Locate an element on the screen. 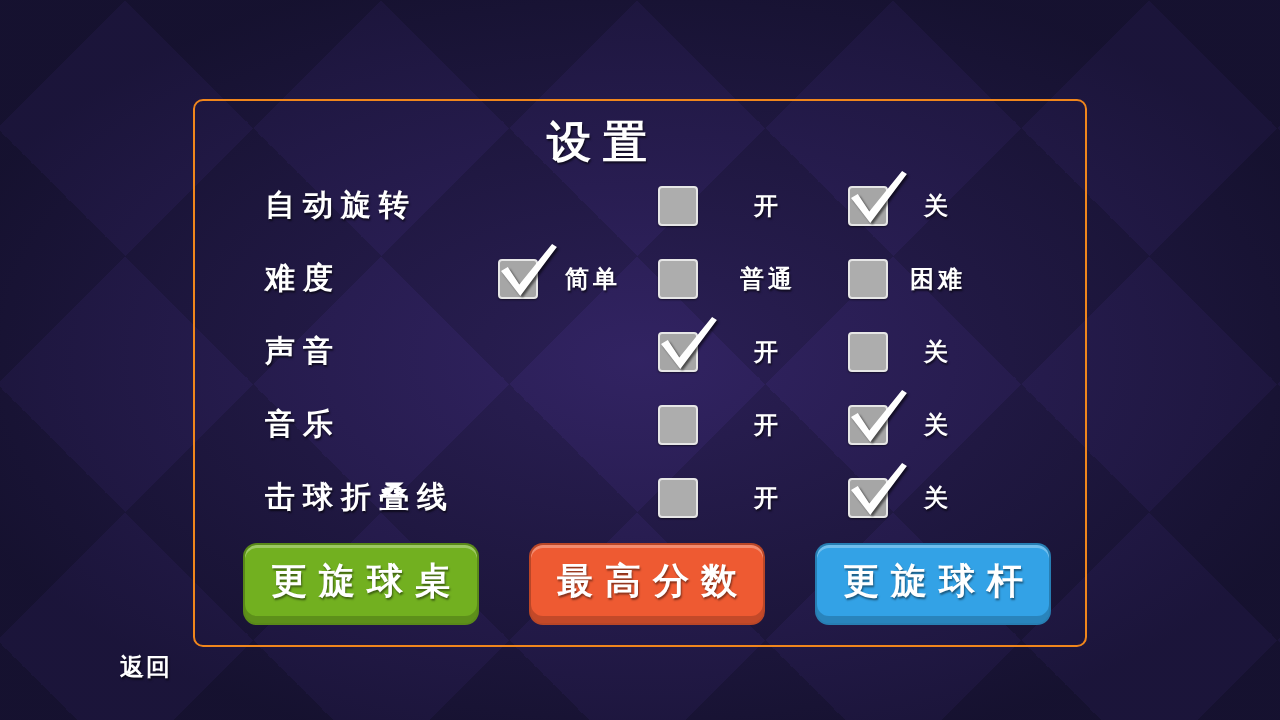  back-link: 返回 is located at coordinates (146, 667).